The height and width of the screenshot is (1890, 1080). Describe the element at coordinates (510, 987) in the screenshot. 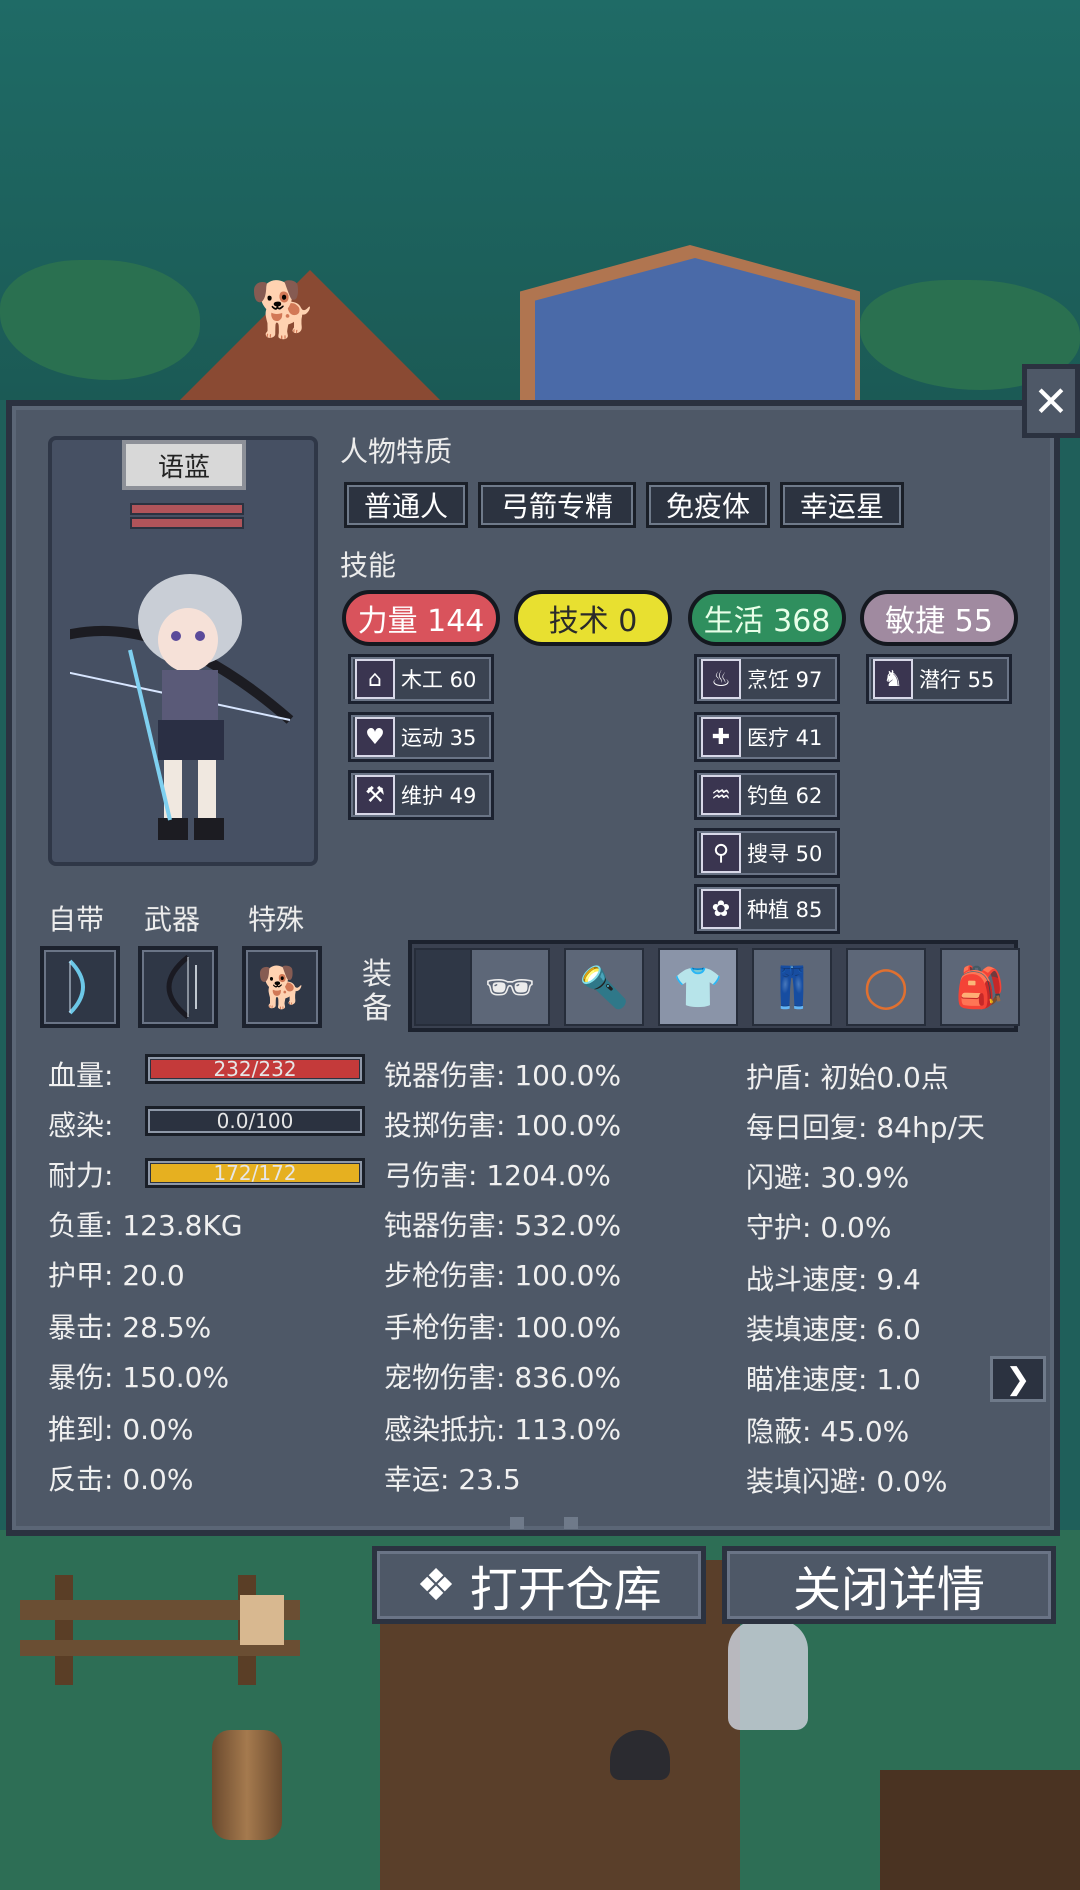

I see `sunglasses-icon: 🕶` at that location.